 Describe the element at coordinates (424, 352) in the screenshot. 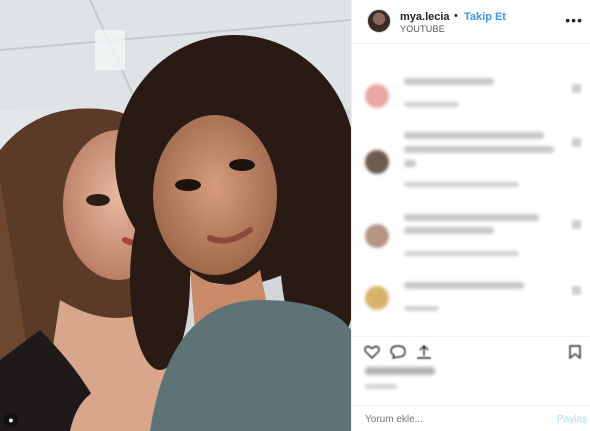

I see `share-icon` at that location.